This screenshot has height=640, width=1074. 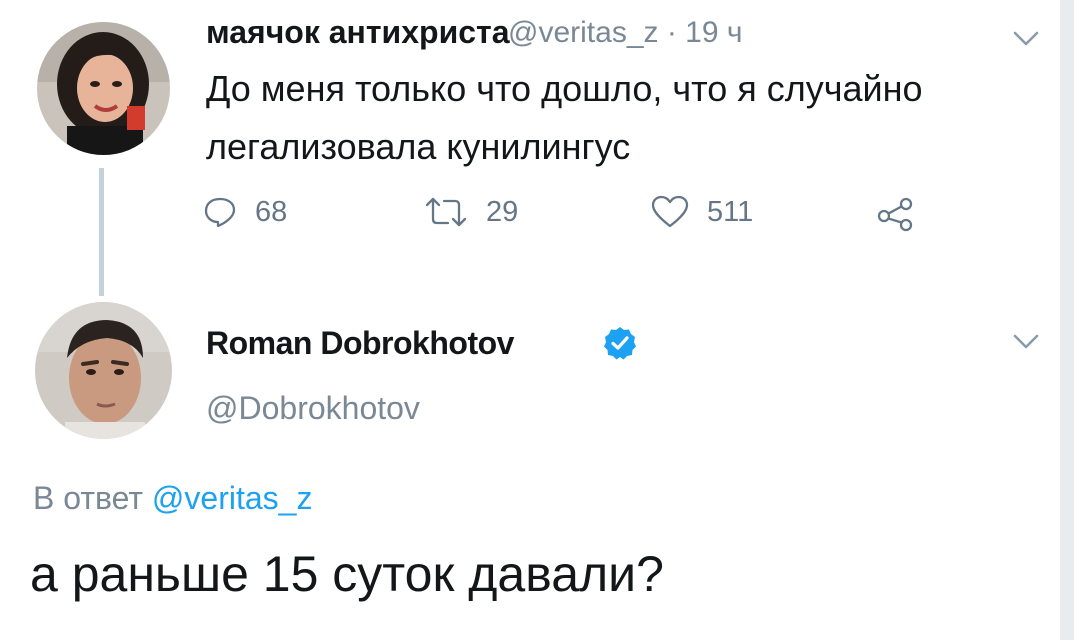 I want to click on tweet1-author-name: маячок антихриста, so click(x=358, y=32).